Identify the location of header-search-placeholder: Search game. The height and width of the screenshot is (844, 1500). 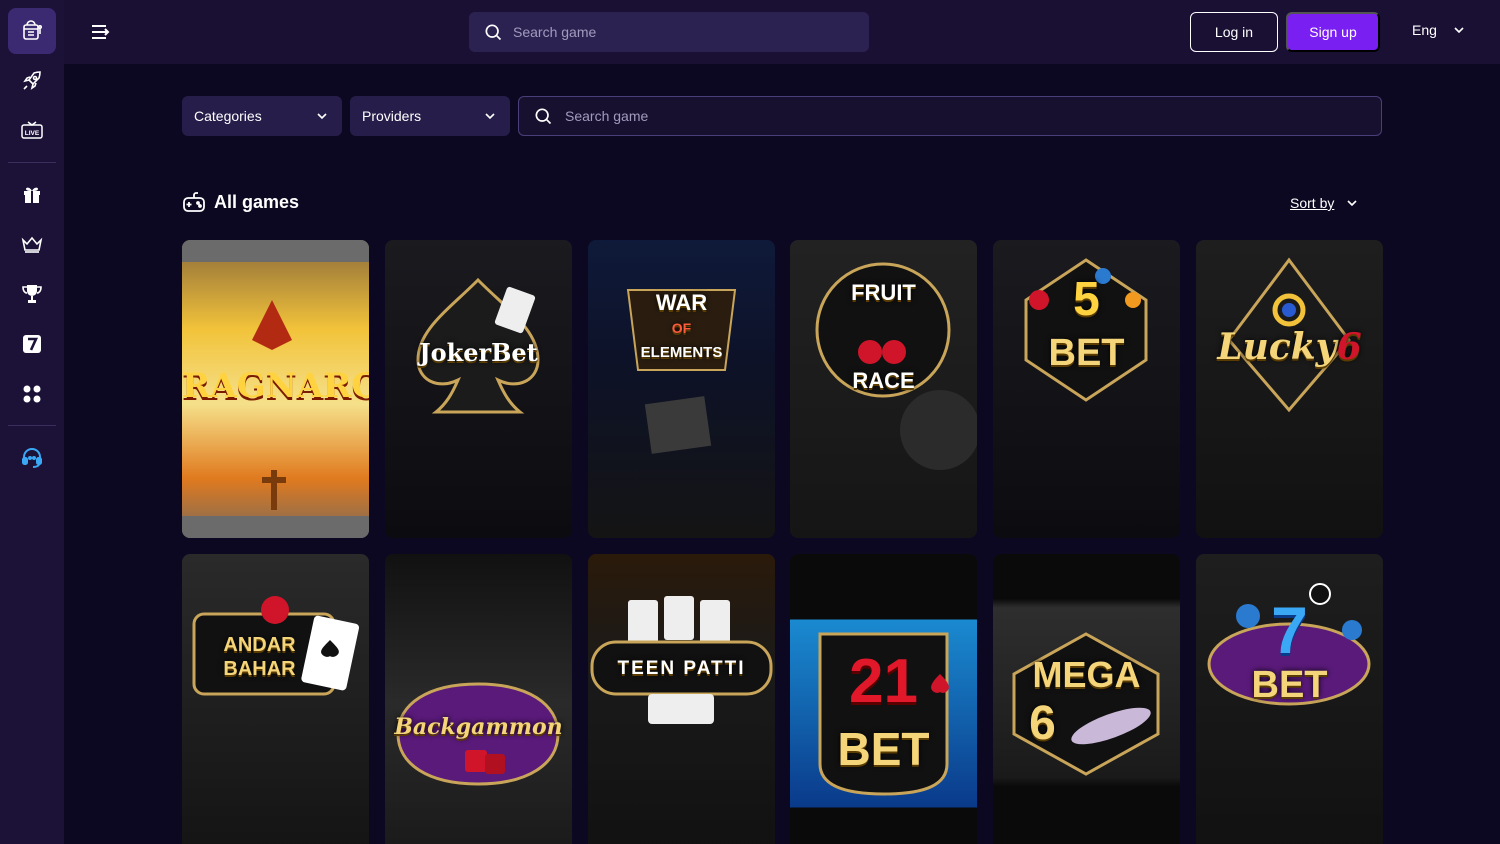
(555, 32).